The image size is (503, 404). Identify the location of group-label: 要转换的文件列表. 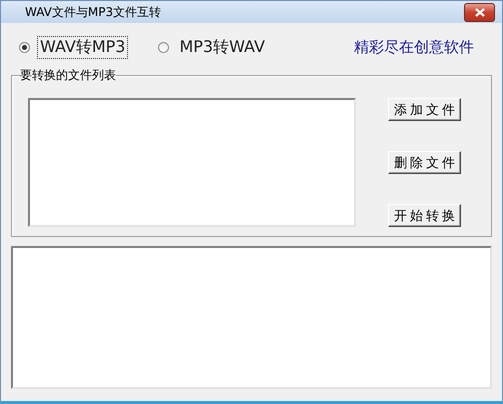
(68, 75).